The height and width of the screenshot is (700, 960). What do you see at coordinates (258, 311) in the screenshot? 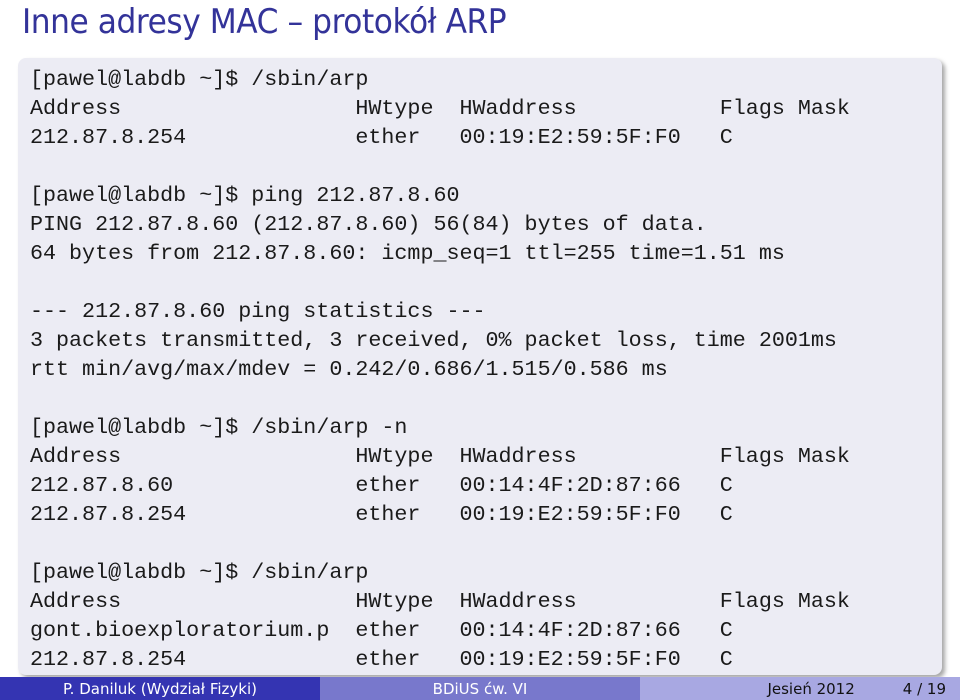
I see `terminal-line: --- 212.87.8.60 ping statistics ---` at bounding box center [258, 311].